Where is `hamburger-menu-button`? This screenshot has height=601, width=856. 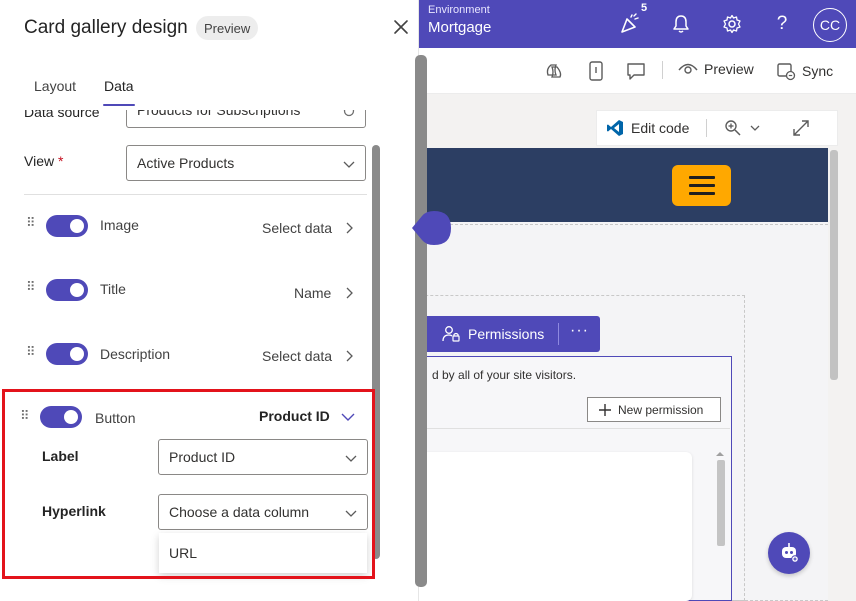
hamburger-menu-button is located at coordinates (701, 185).